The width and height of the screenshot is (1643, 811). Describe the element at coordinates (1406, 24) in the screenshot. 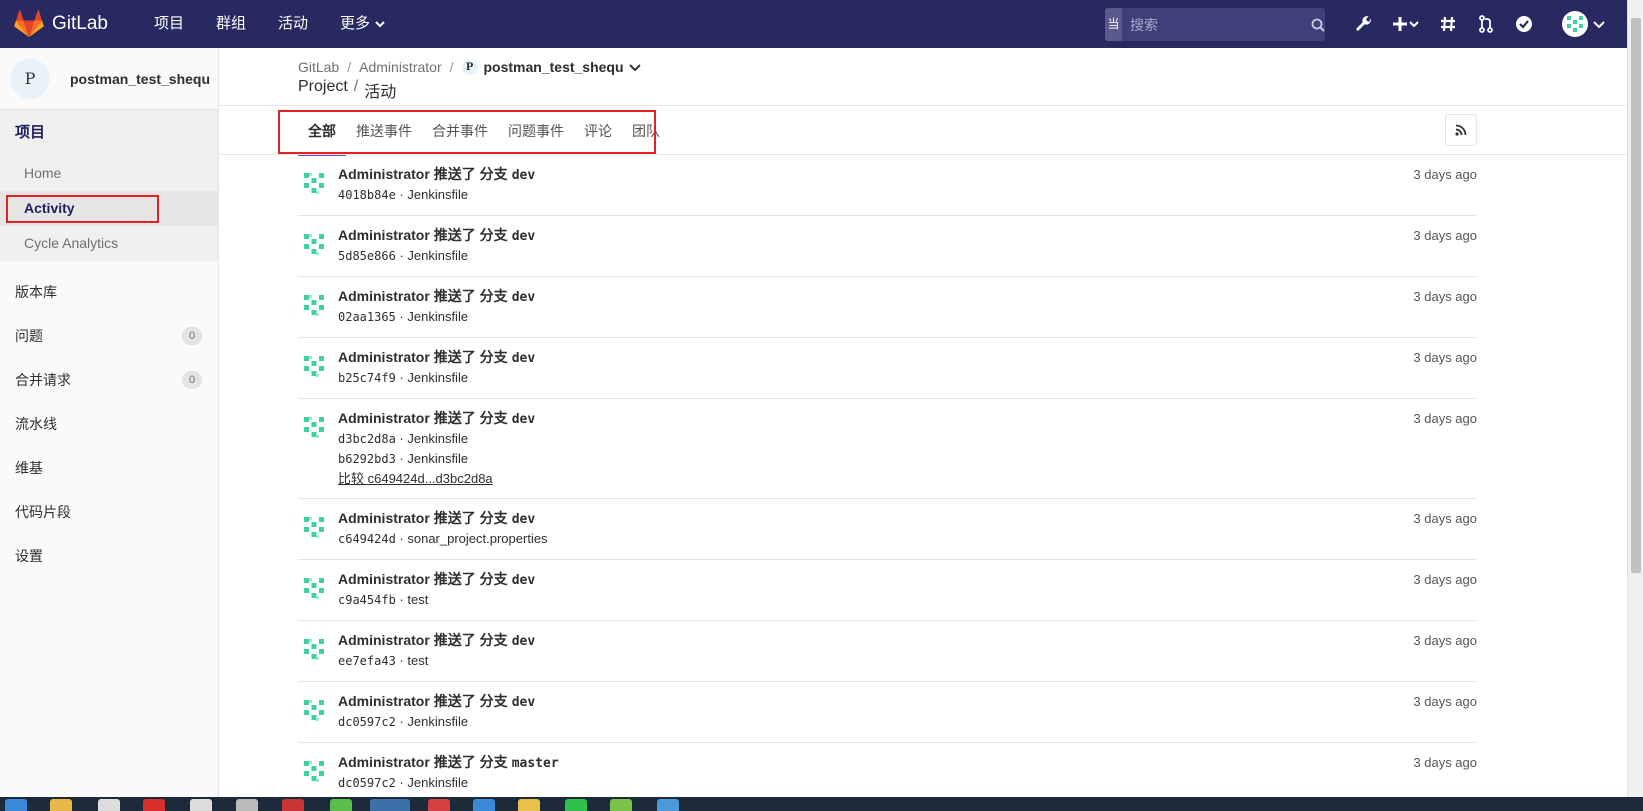

I see `plus-icon` at that location.